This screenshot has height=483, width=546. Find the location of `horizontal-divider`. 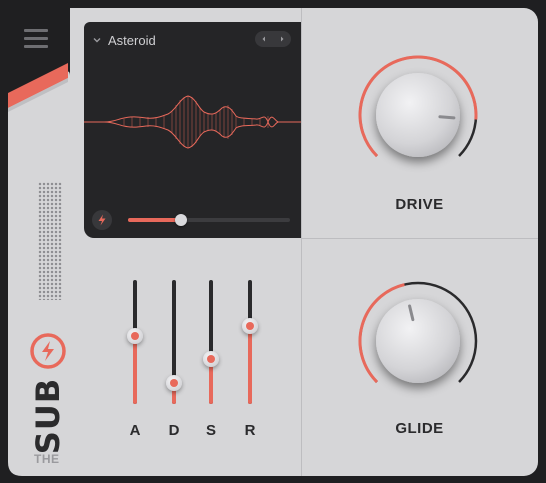

horizontal-divider is located at coordinates (419, 238).